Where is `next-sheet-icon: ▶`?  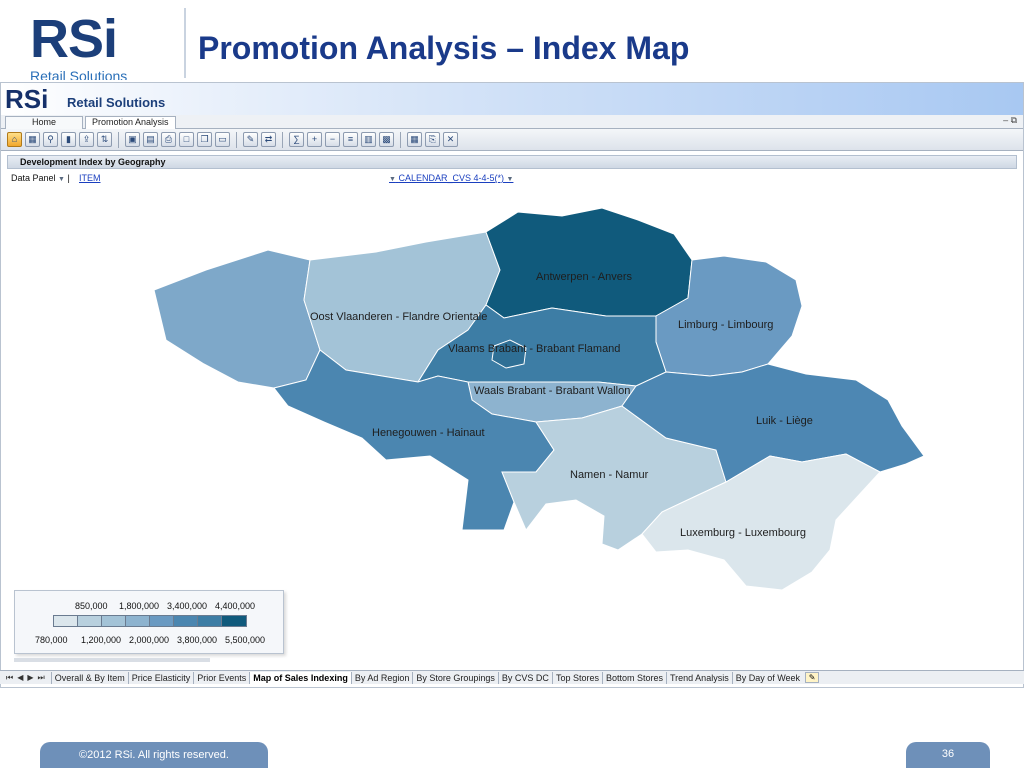
next-sheet-icon: ▶ is located at coordinates (30, 678).